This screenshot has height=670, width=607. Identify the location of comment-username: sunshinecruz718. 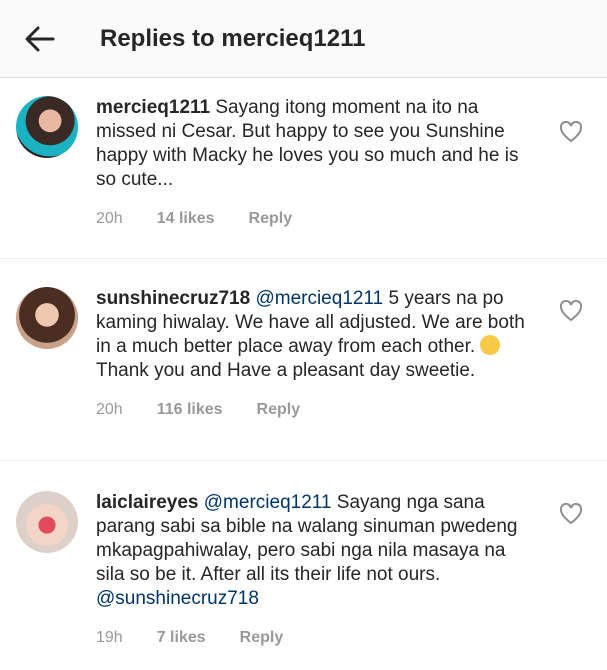
(173, 298).